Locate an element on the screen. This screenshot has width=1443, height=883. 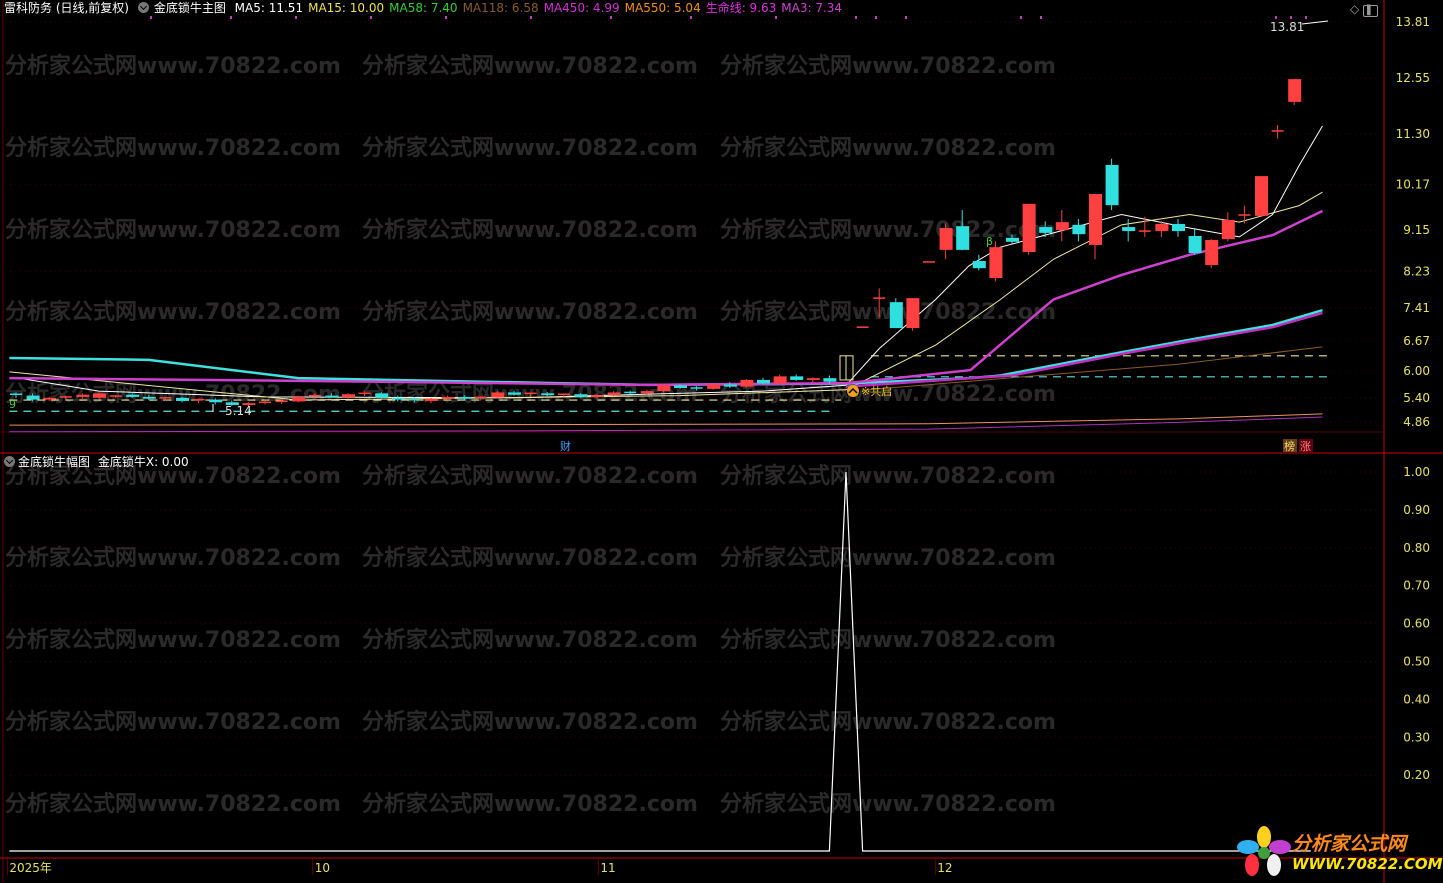
sub-tick-label: 0.20 is located at coordinates (1416, 775).